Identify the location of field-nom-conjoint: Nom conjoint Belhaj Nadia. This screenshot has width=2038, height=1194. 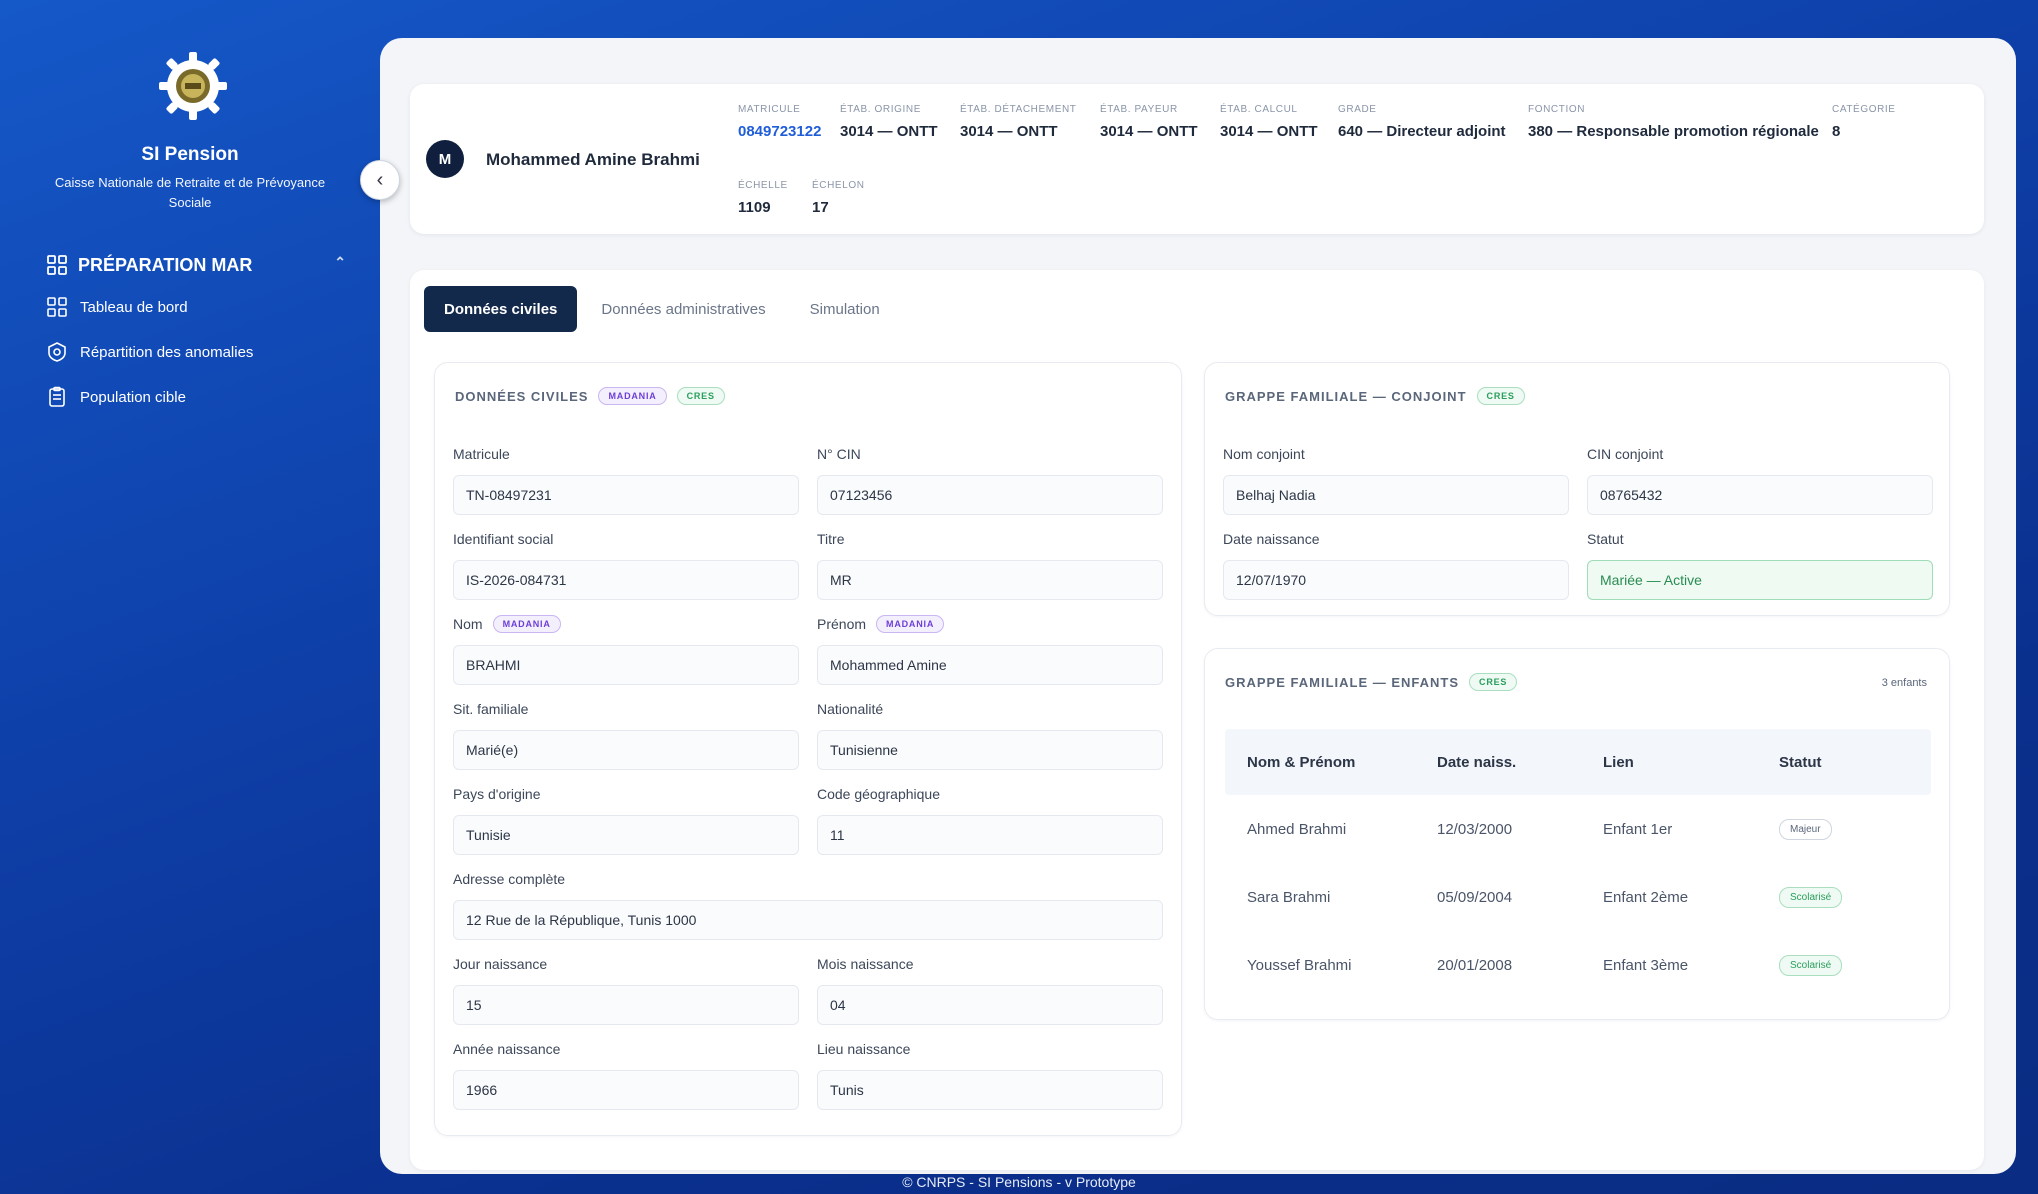
(1396, 479).